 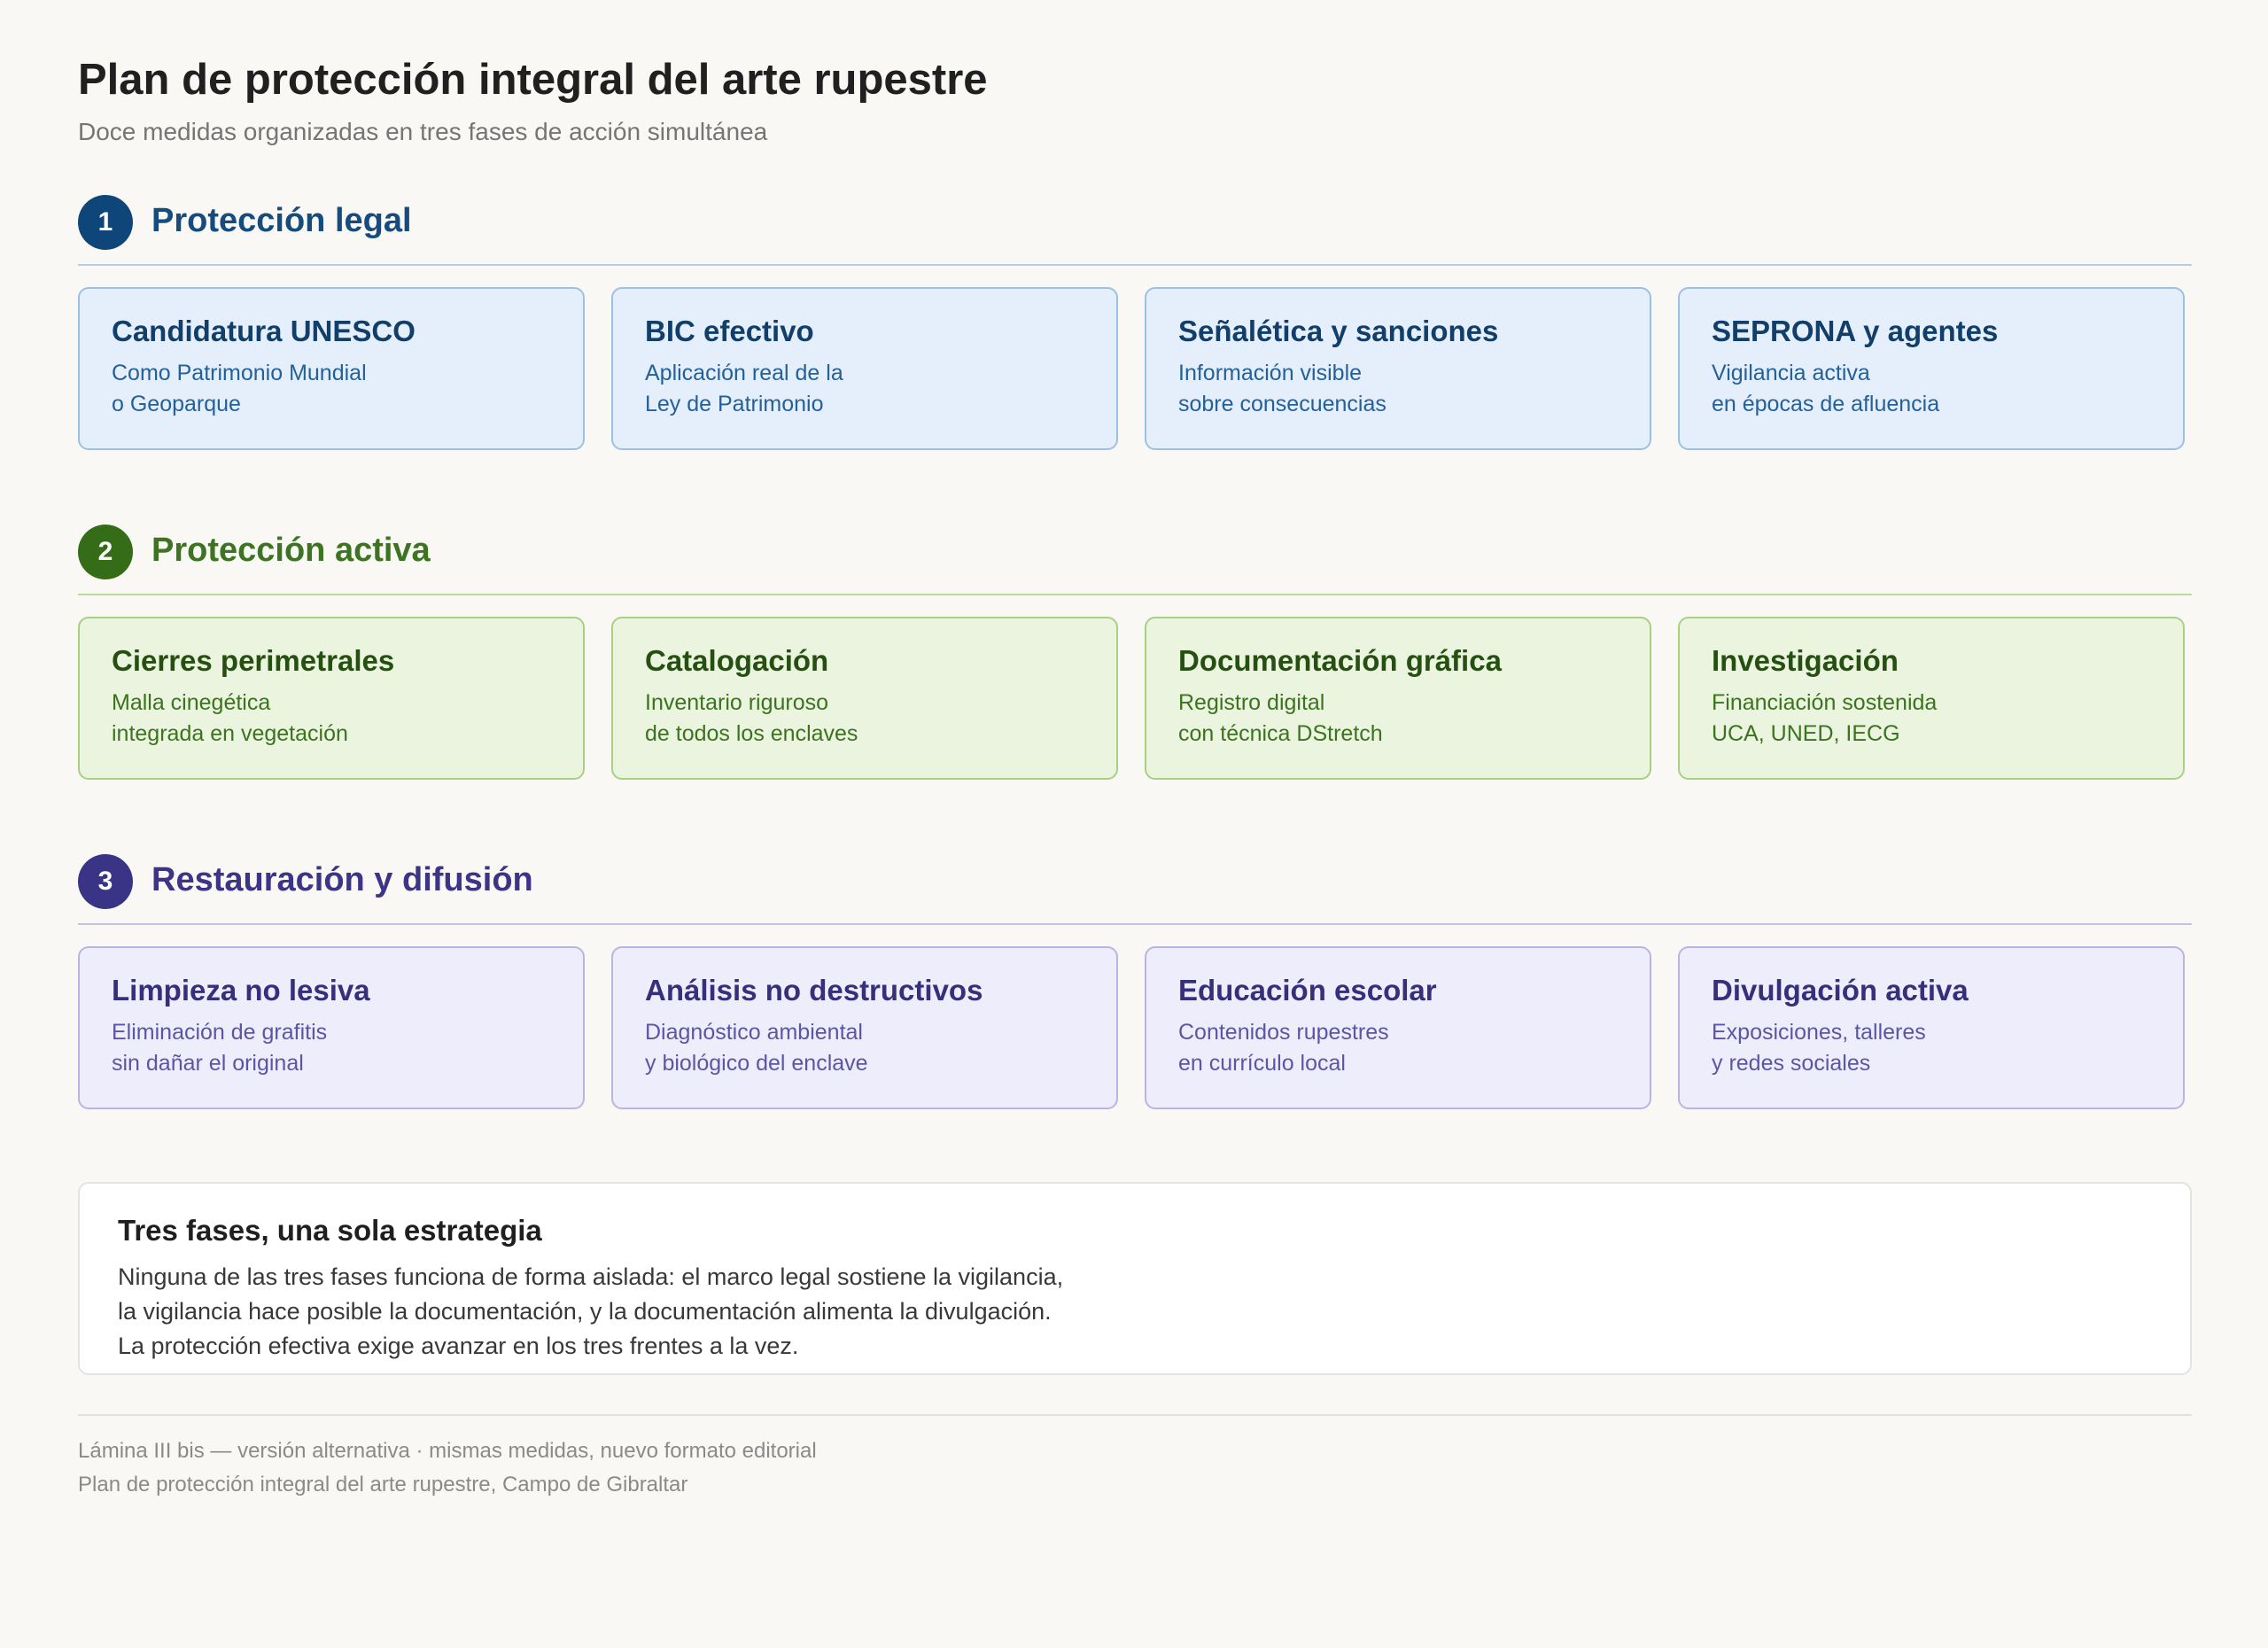 I want to click on measure-description: en currículo local, so click(x=1262, y=1063).